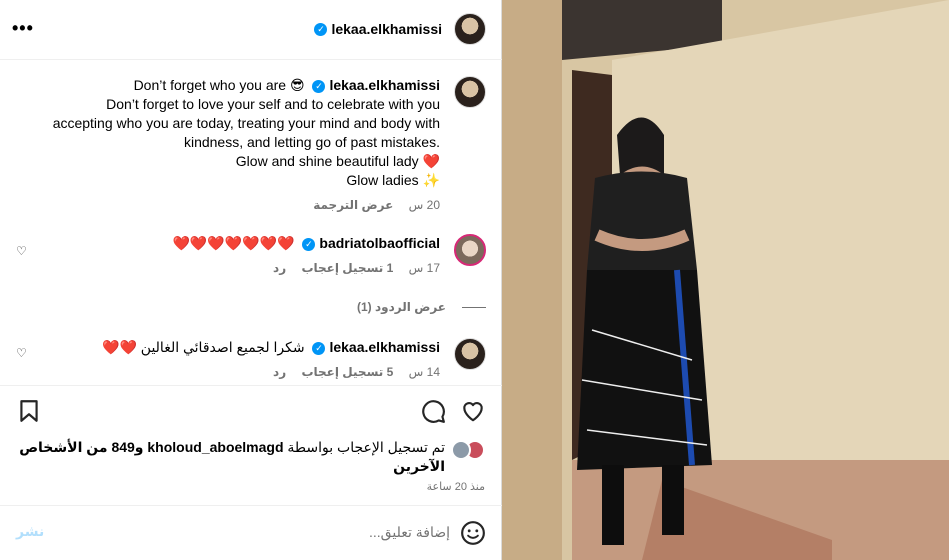 The height and width of the screenshot is (560, 949). Describe the element at coordinates (379, 243) in the screenshot. I see `comment-username: badriatolbaofficial` at that location.